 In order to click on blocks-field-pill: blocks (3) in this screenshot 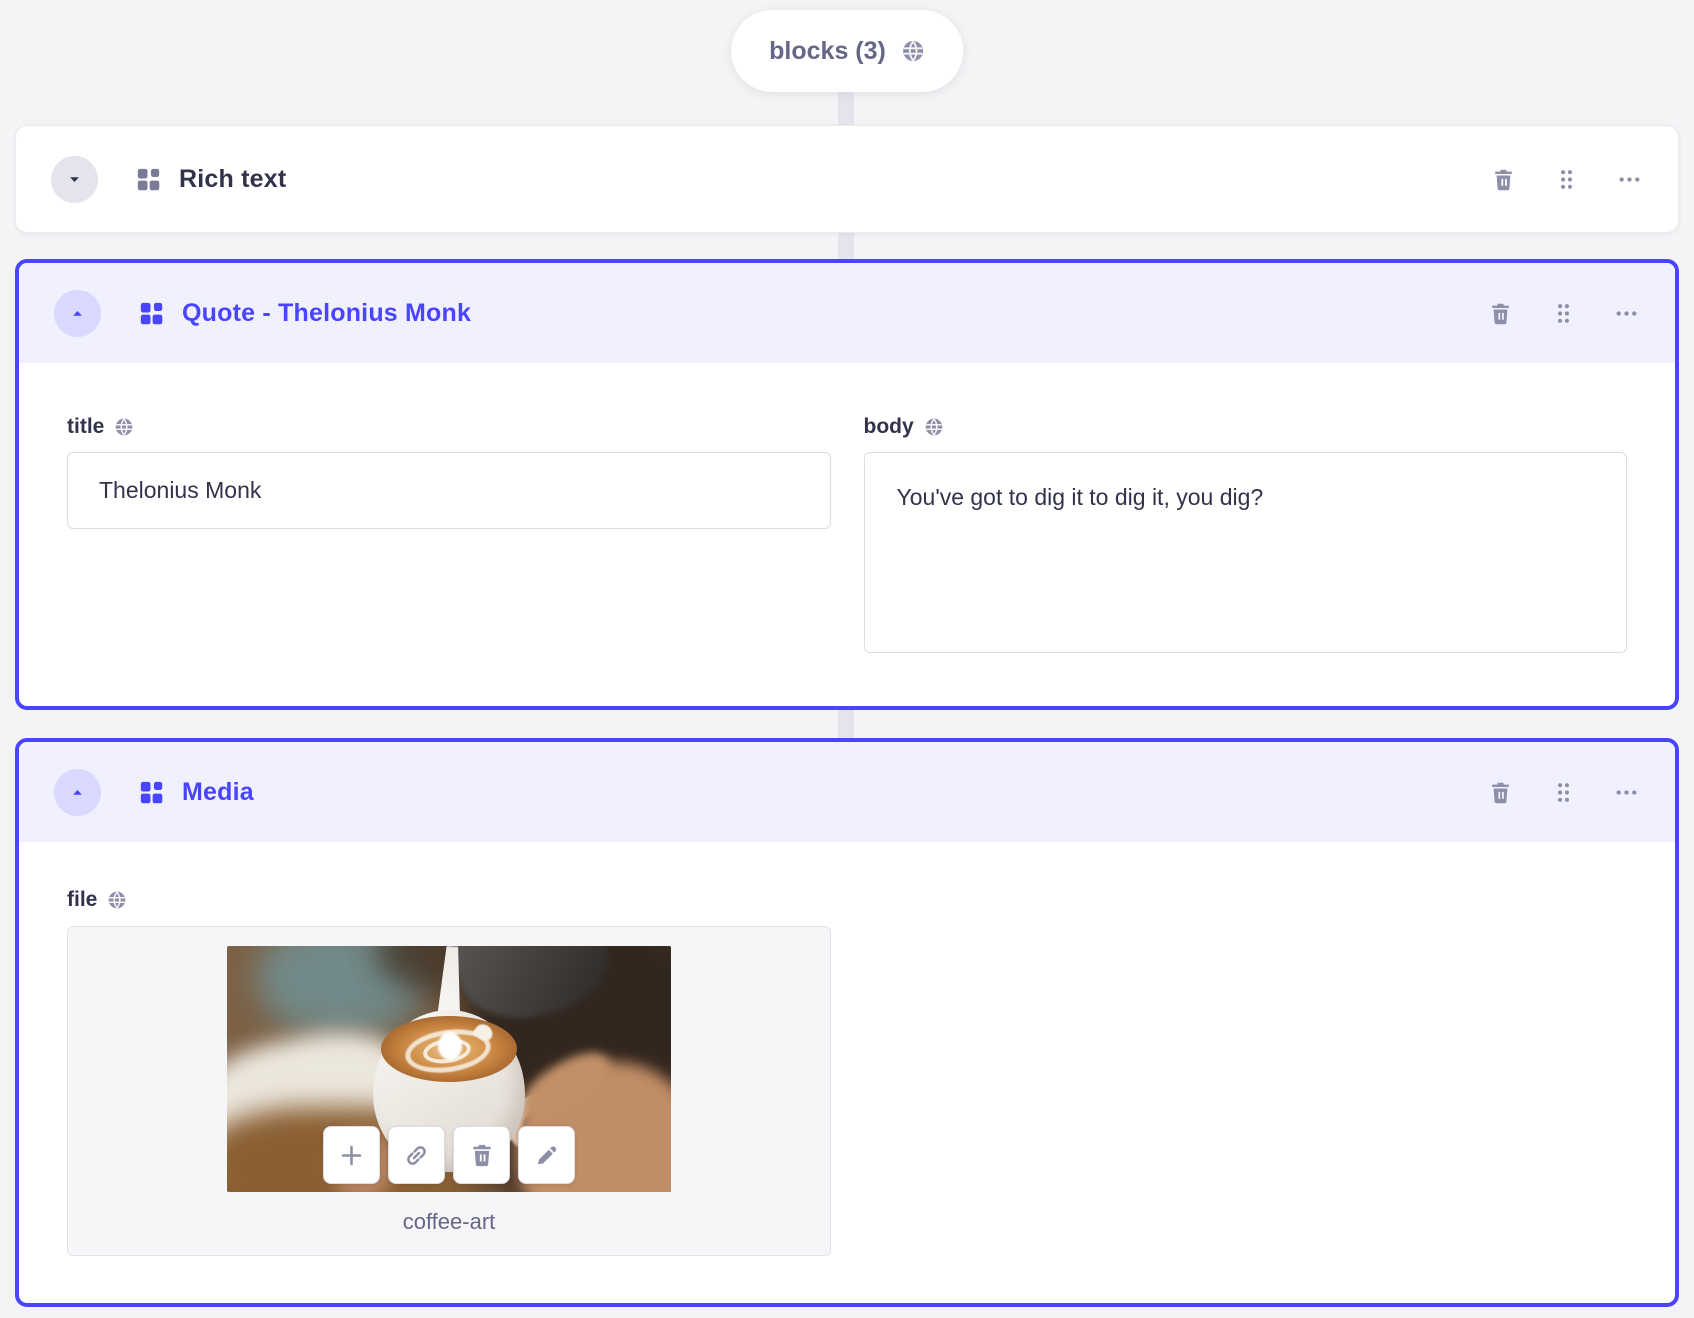, I will do `click(847, 51)`.